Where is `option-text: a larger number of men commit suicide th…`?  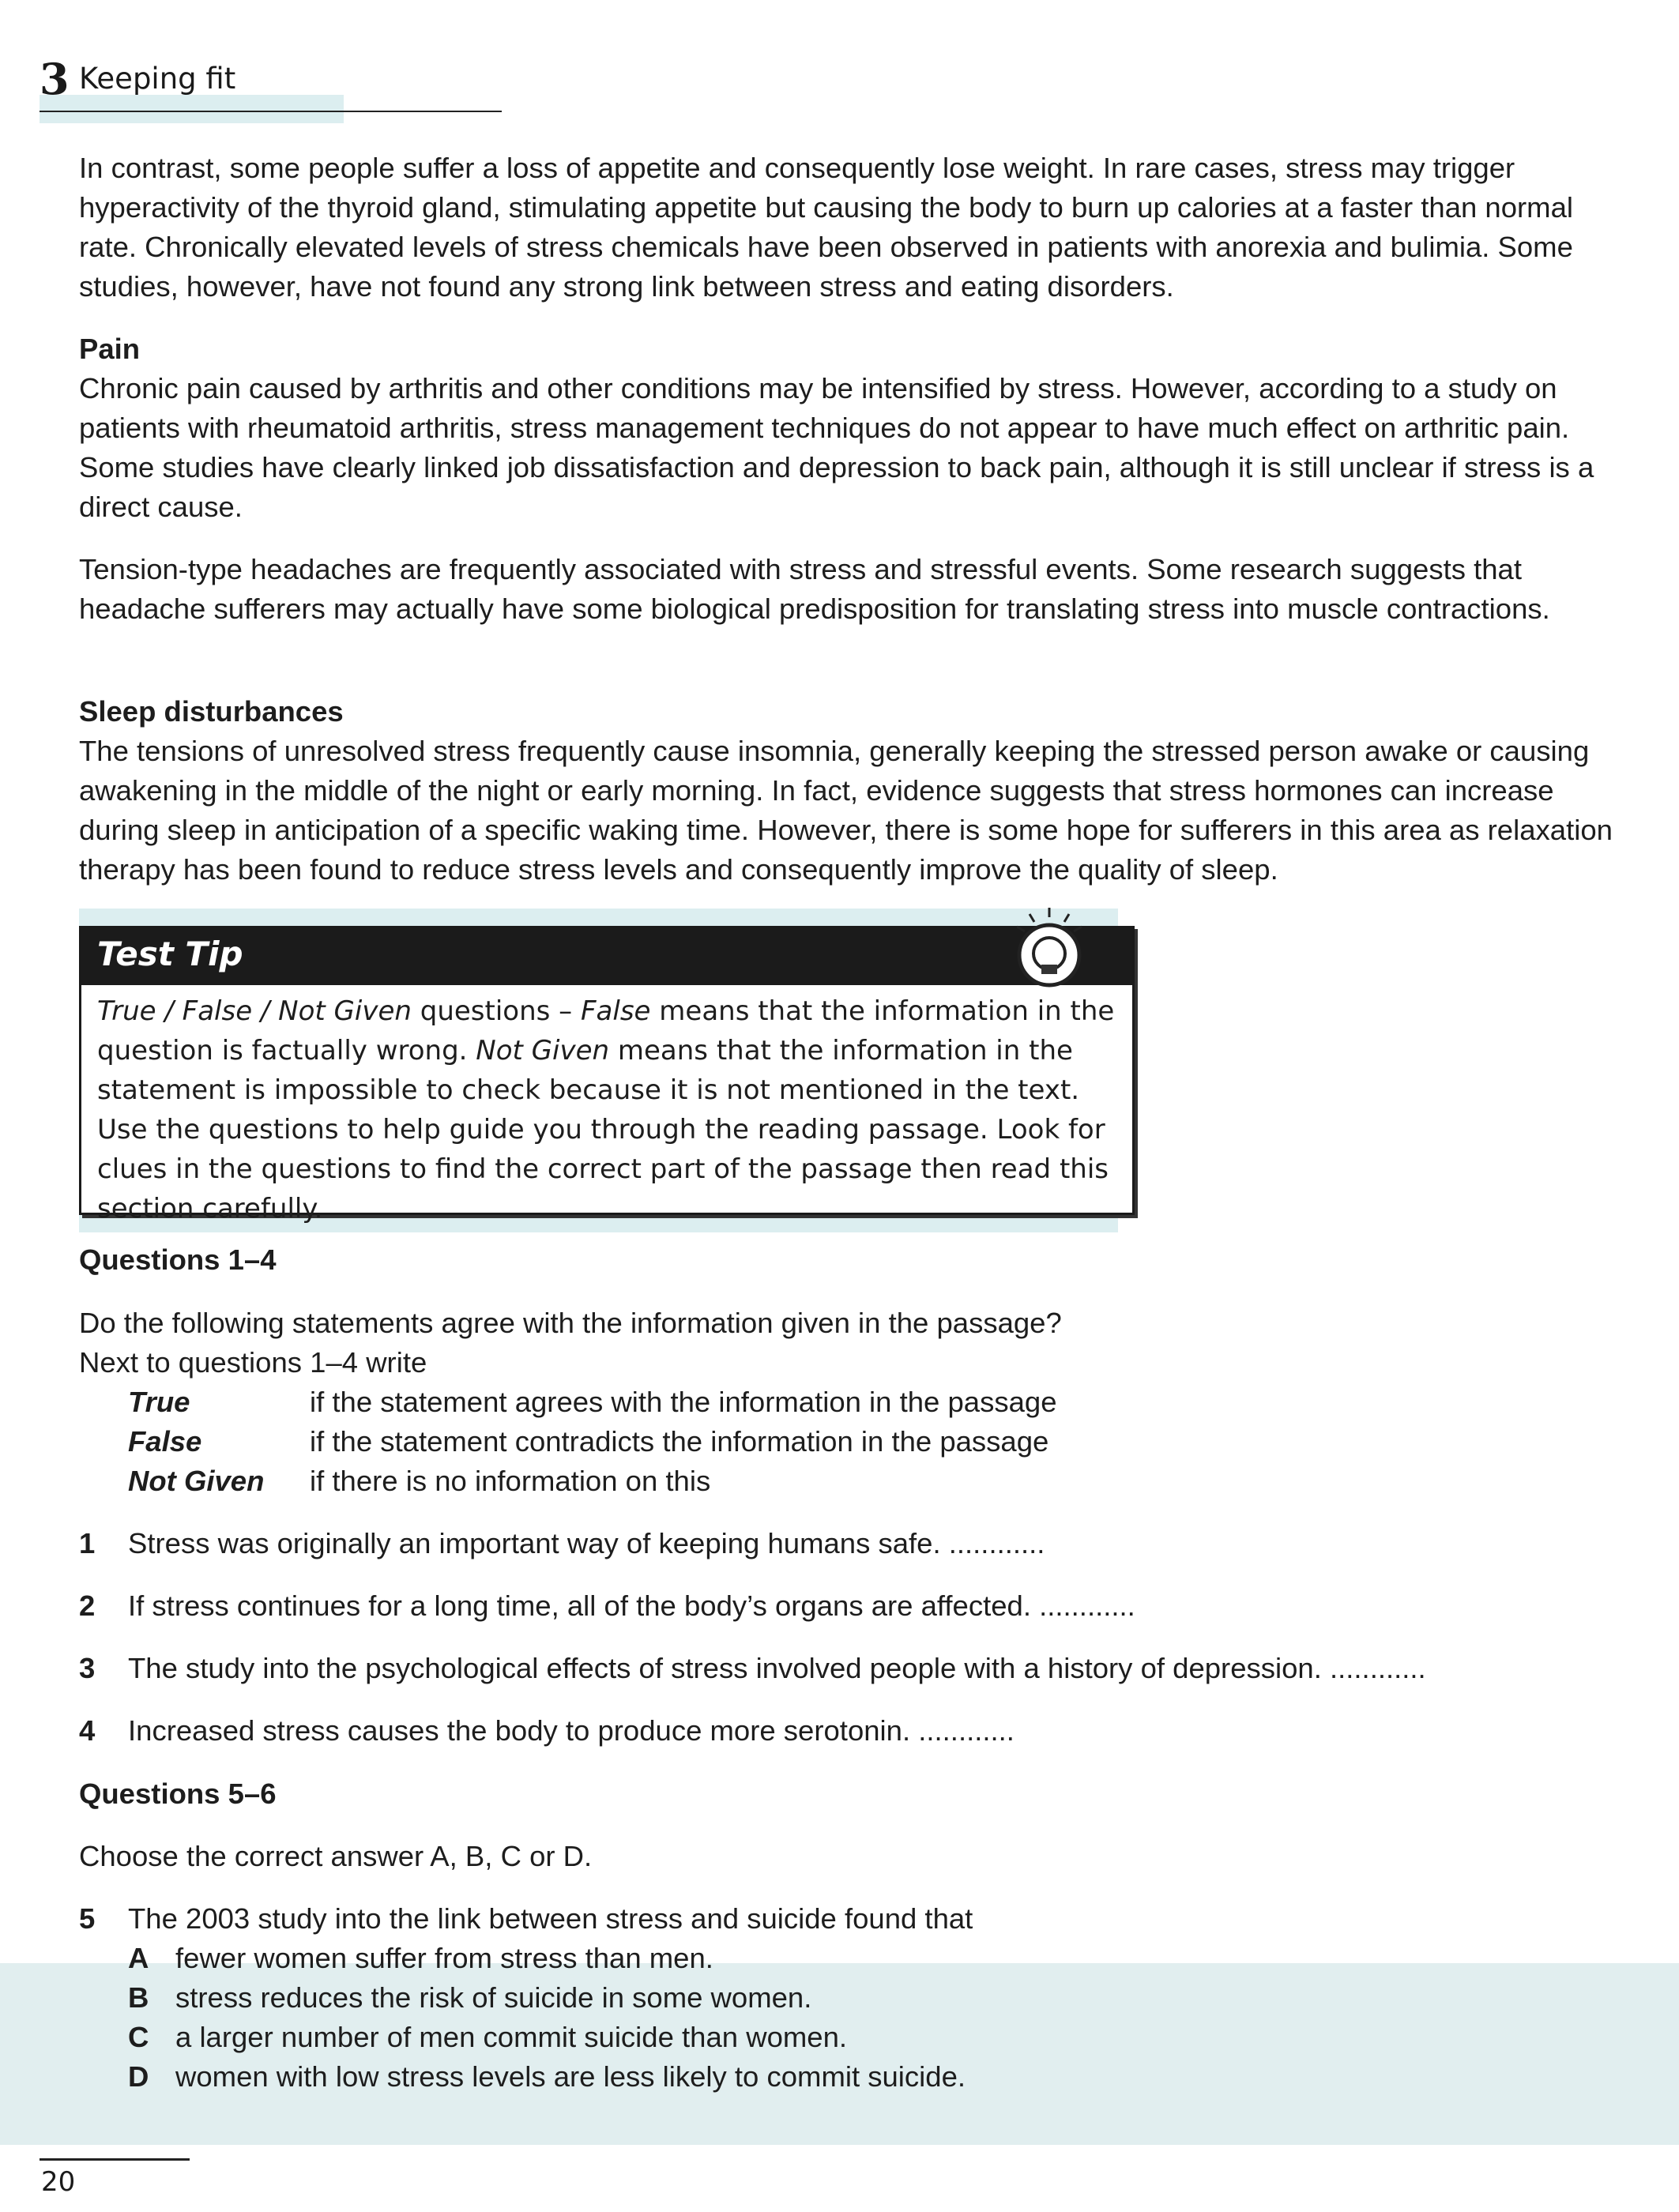
option-text: a larger number of men commit suicide th… is located at coordinates (511, 2037).